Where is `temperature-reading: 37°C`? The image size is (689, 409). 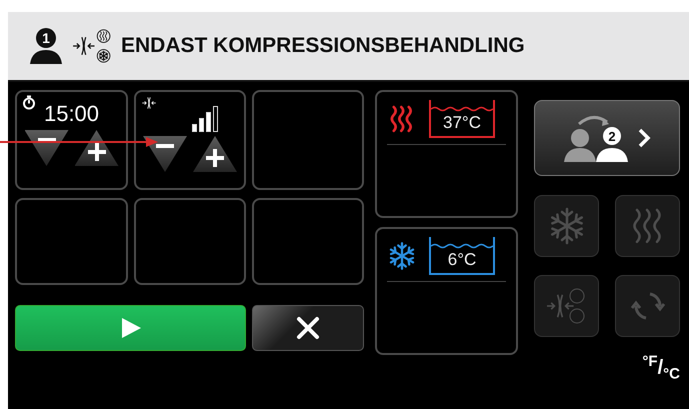
temperature-reading: 37°C is located at coordinates (462, 123).